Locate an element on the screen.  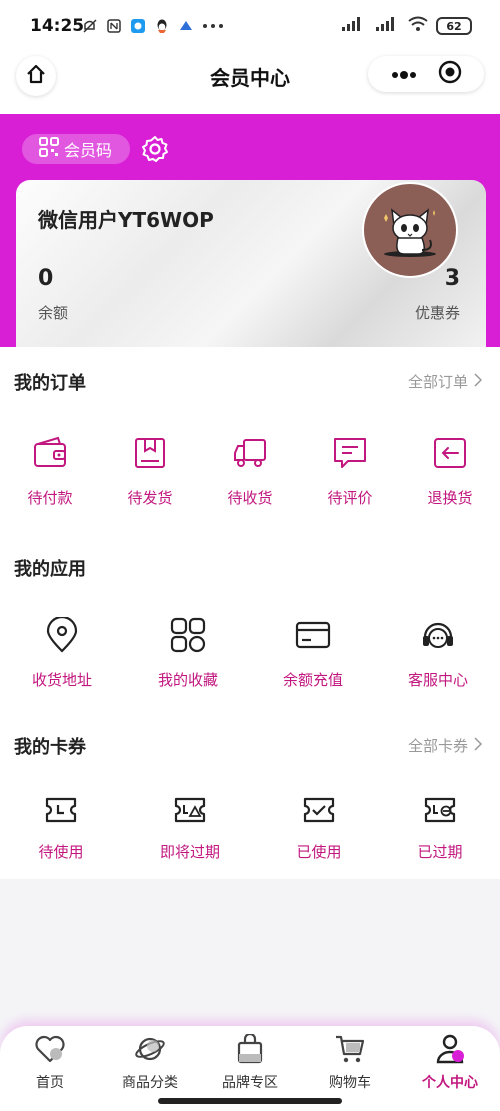
qq-icon is located at coordinates (162, 26).